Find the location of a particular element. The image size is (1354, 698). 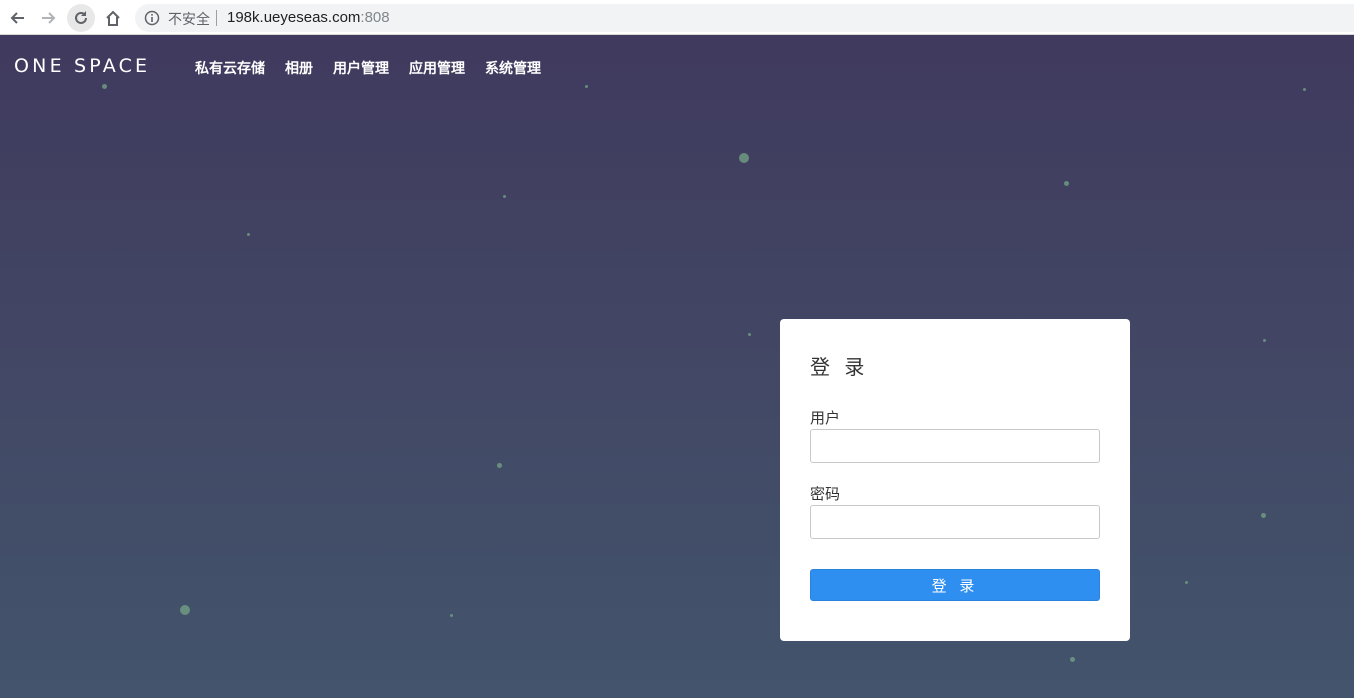

login-button: 登 录 is located at coordinates (955, 585).